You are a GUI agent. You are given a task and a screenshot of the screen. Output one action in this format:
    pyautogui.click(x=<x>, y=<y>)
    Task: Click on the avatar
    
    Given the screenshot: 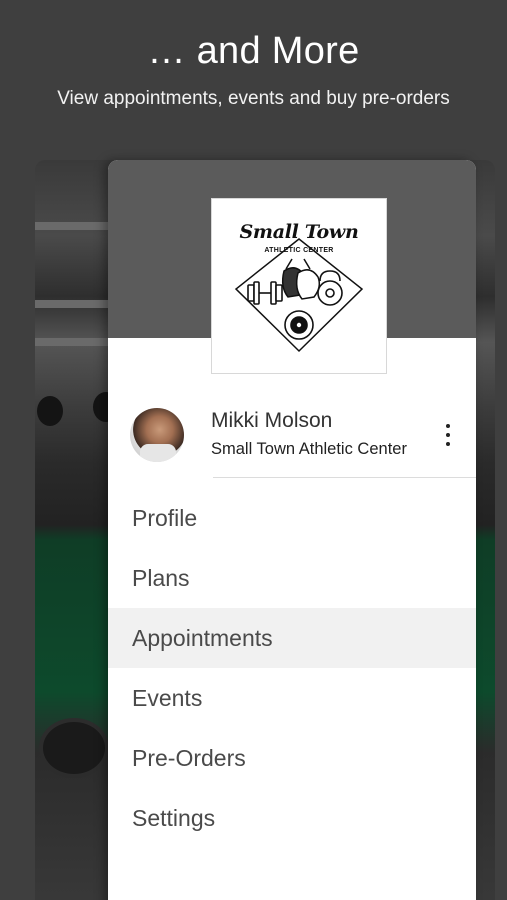 What is the action you would take?
    pyautogui.click(x=157, y=435)
    